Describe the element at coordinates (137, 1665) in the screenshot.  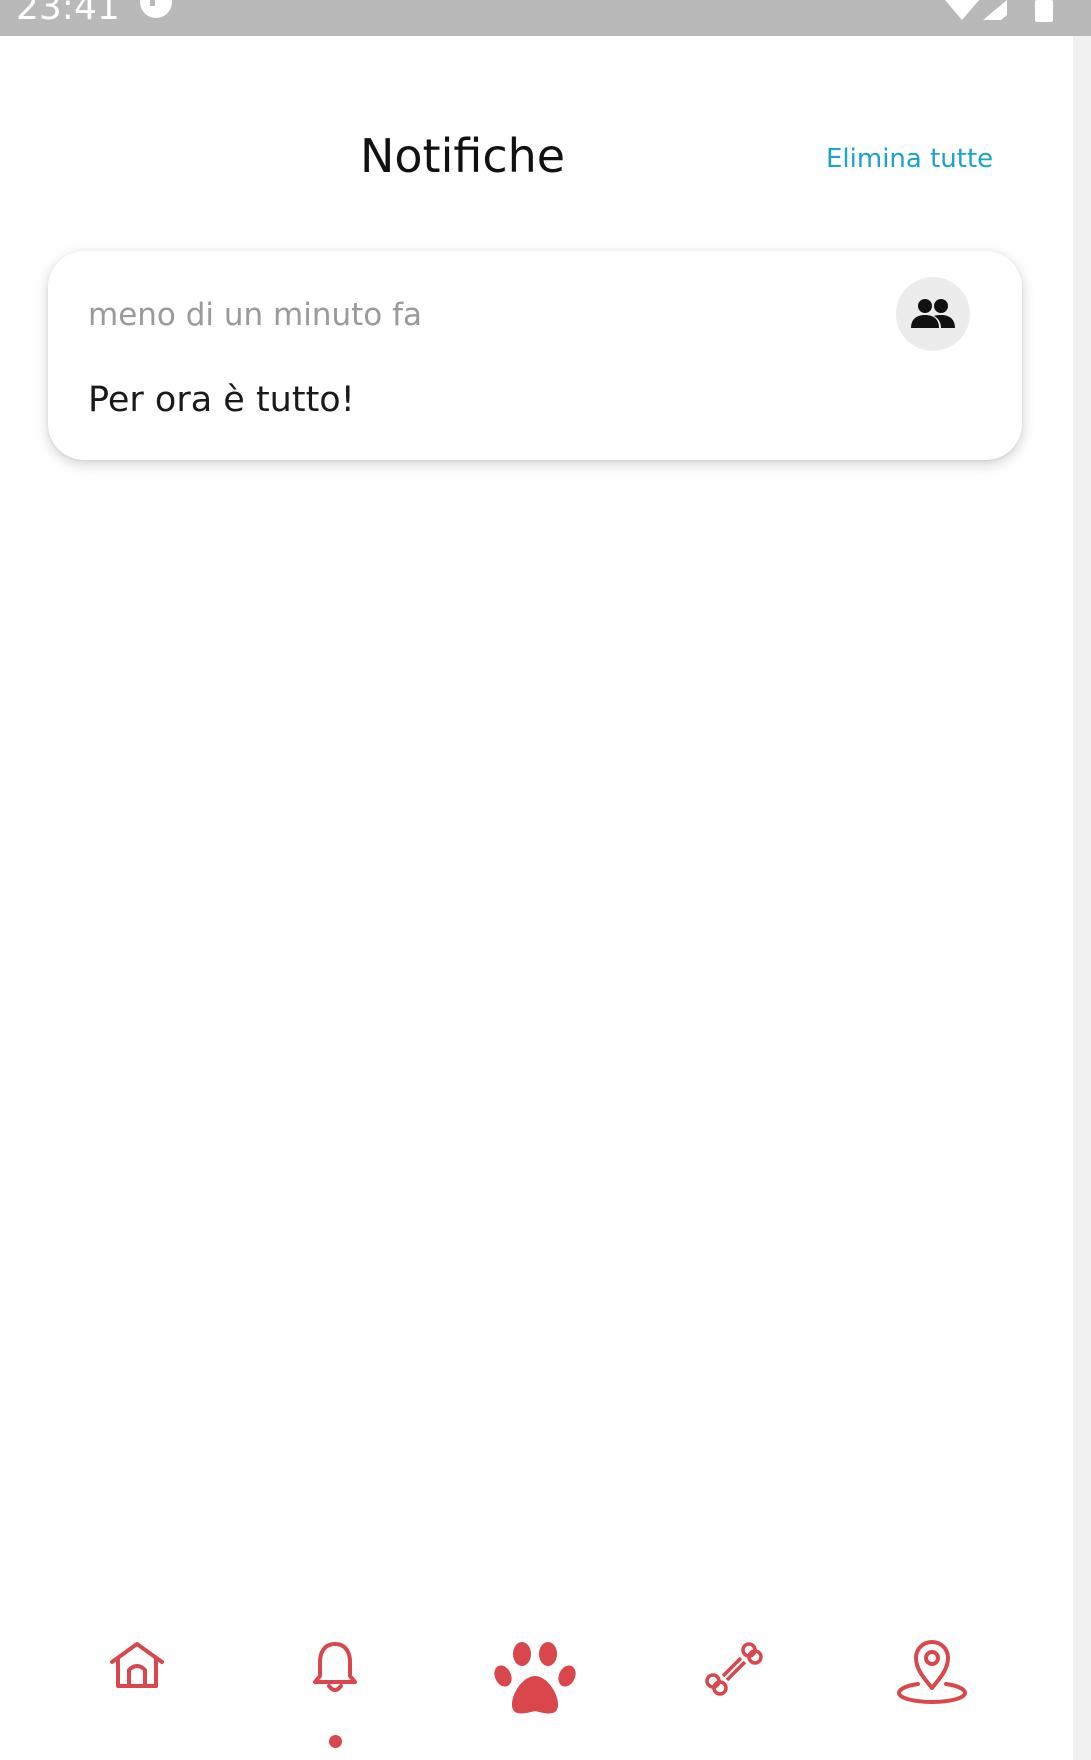
I see `home-icon` at that location.